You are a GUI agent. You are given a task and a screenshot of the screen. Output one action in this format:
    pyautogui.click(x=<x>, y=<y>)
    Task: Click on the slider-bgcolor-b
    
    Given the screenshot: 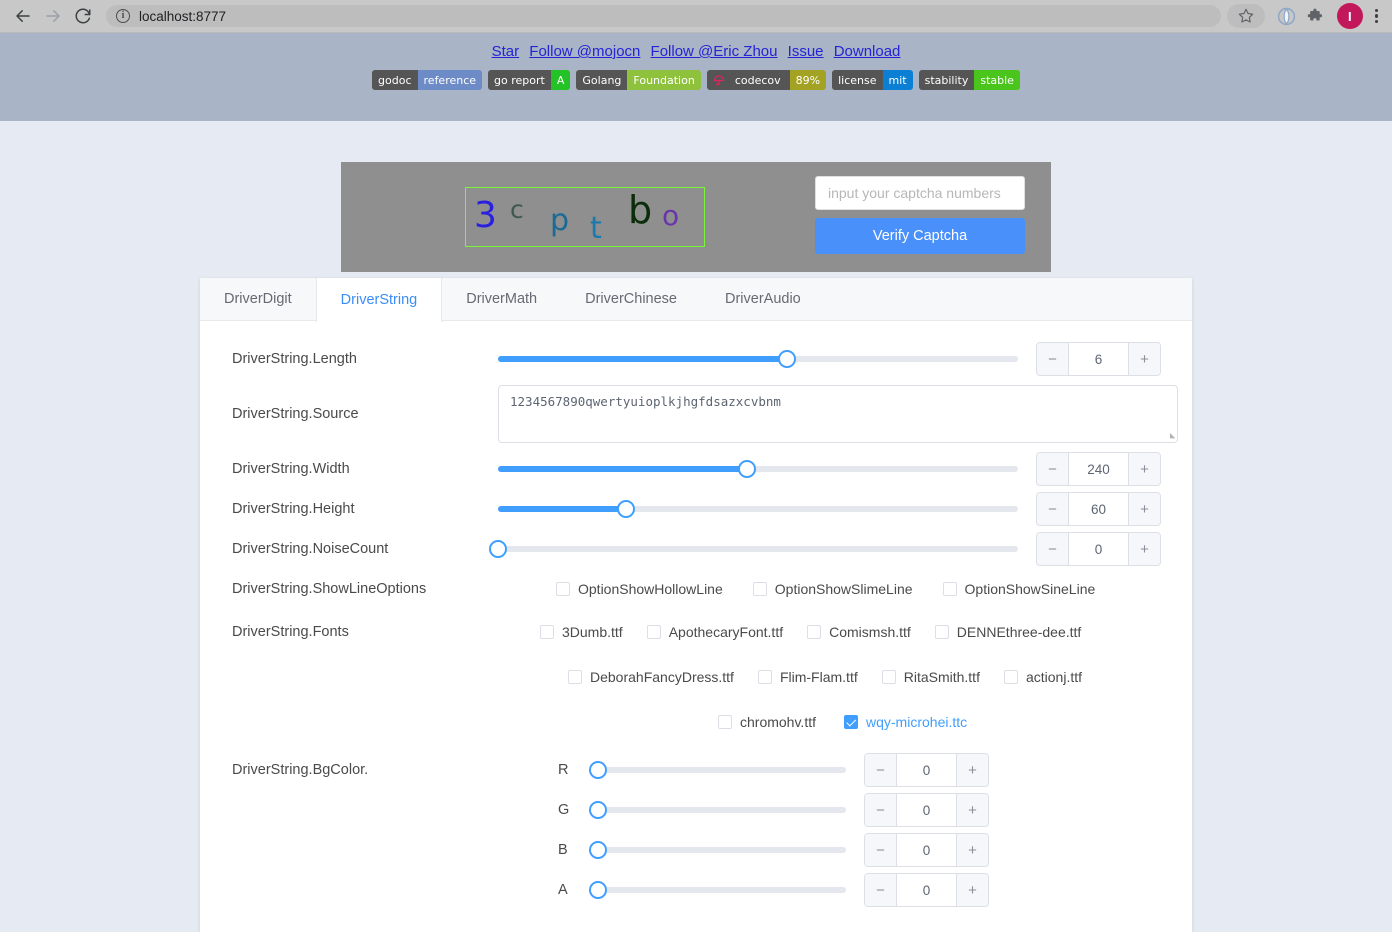 What is the action you would take?
    pyautogui.click(x=717, y=850)
    